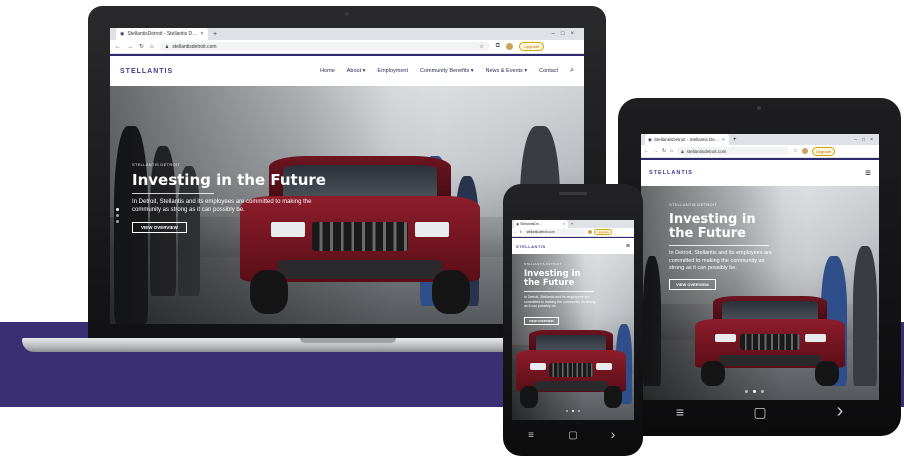  Describe the element at coordinates (706, 151) in the screenshot. I see `tablet-url: stellantisdetroit.com` at that location.